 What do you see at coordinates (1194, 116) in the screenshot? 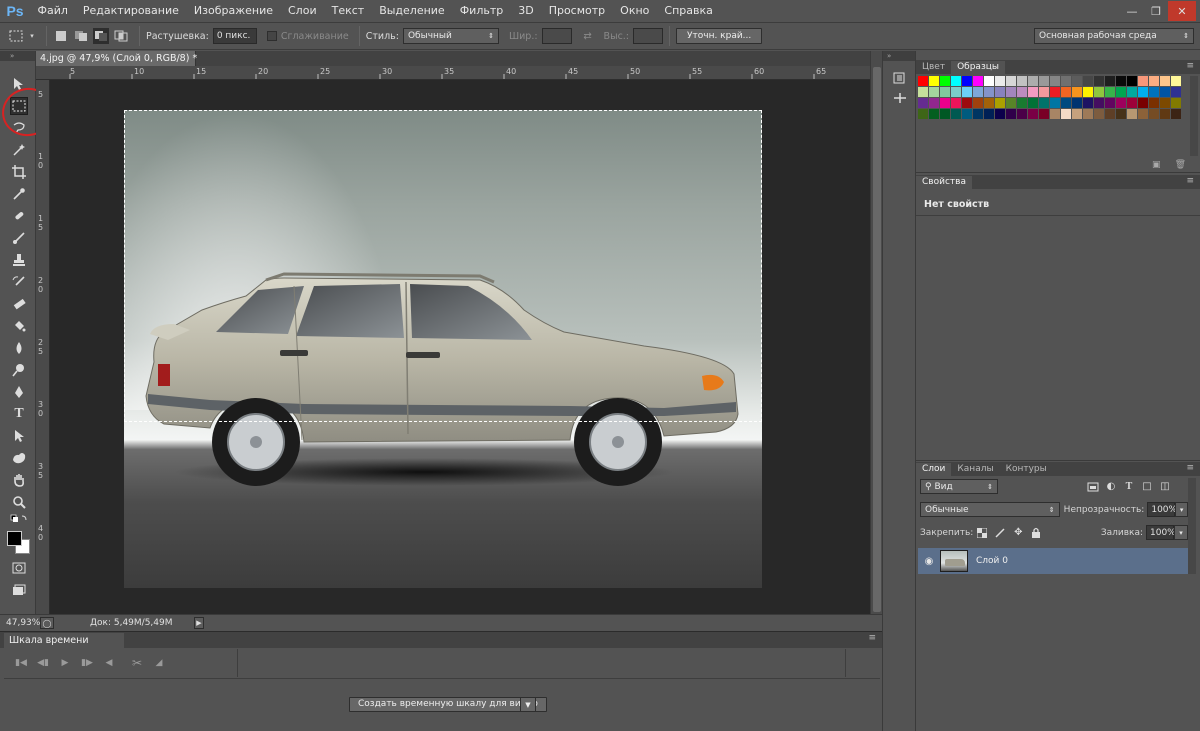
I see `swatches-scrollbar` at bounding box center [1194, 116].